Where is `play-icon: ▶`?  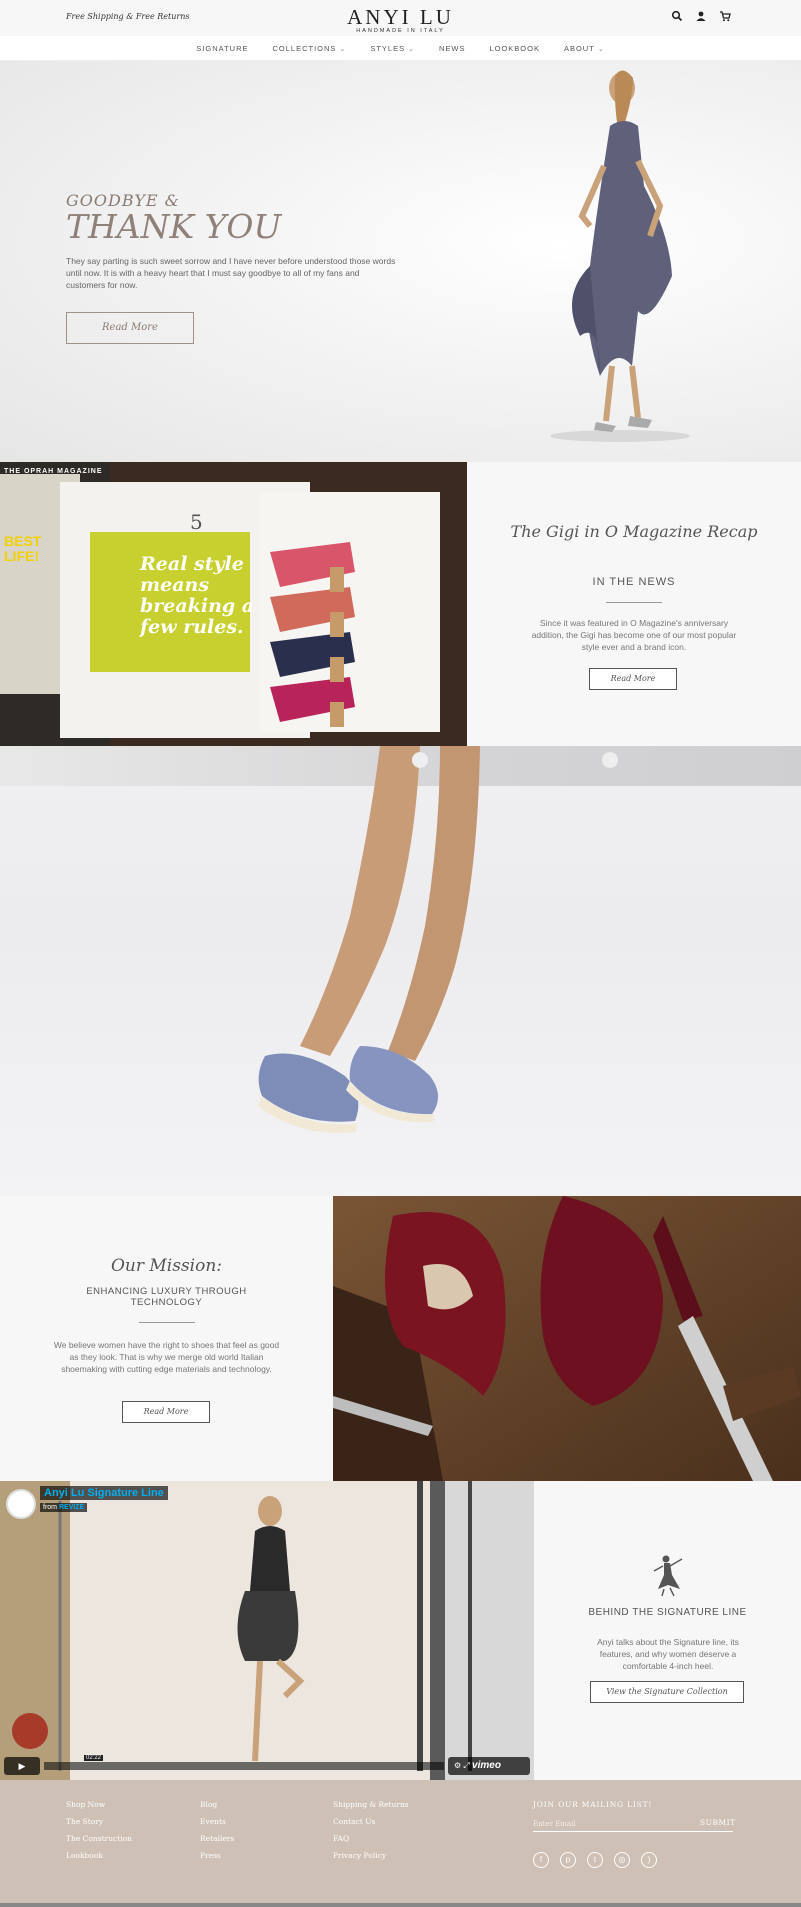
play-icon: ▶ is located at coordinates (22, 1766).